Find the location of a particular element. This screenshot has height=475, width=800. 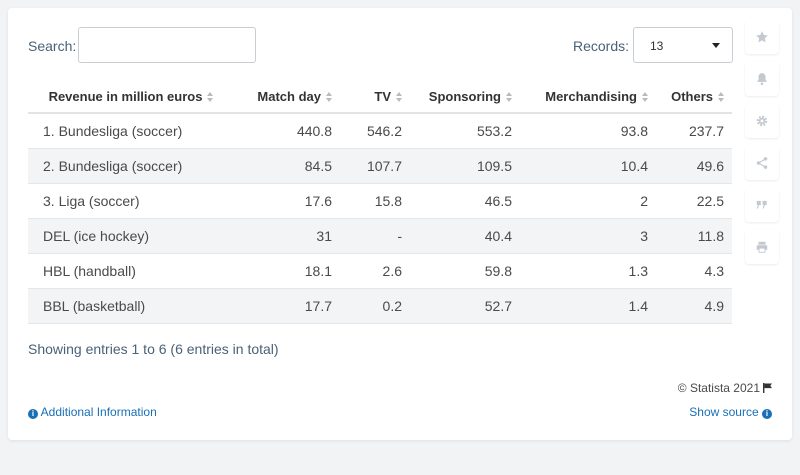

bell-icon is located at coordinates (762, 79).